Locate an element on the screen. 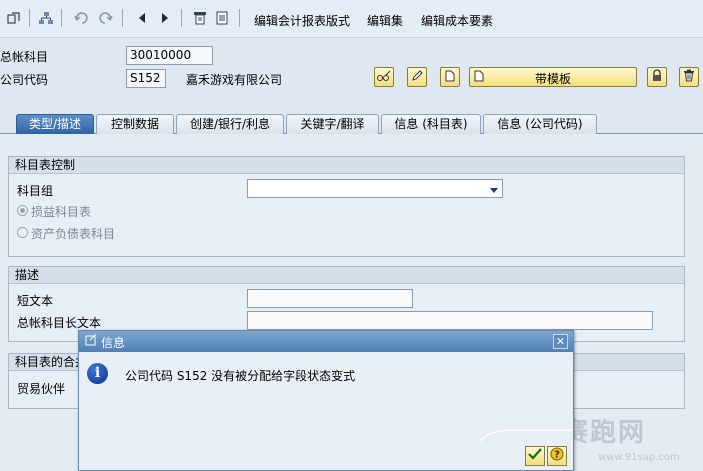 The height and width of the screenshot is (471, 703). checkmark-icon is located at coordinates (535, 455).